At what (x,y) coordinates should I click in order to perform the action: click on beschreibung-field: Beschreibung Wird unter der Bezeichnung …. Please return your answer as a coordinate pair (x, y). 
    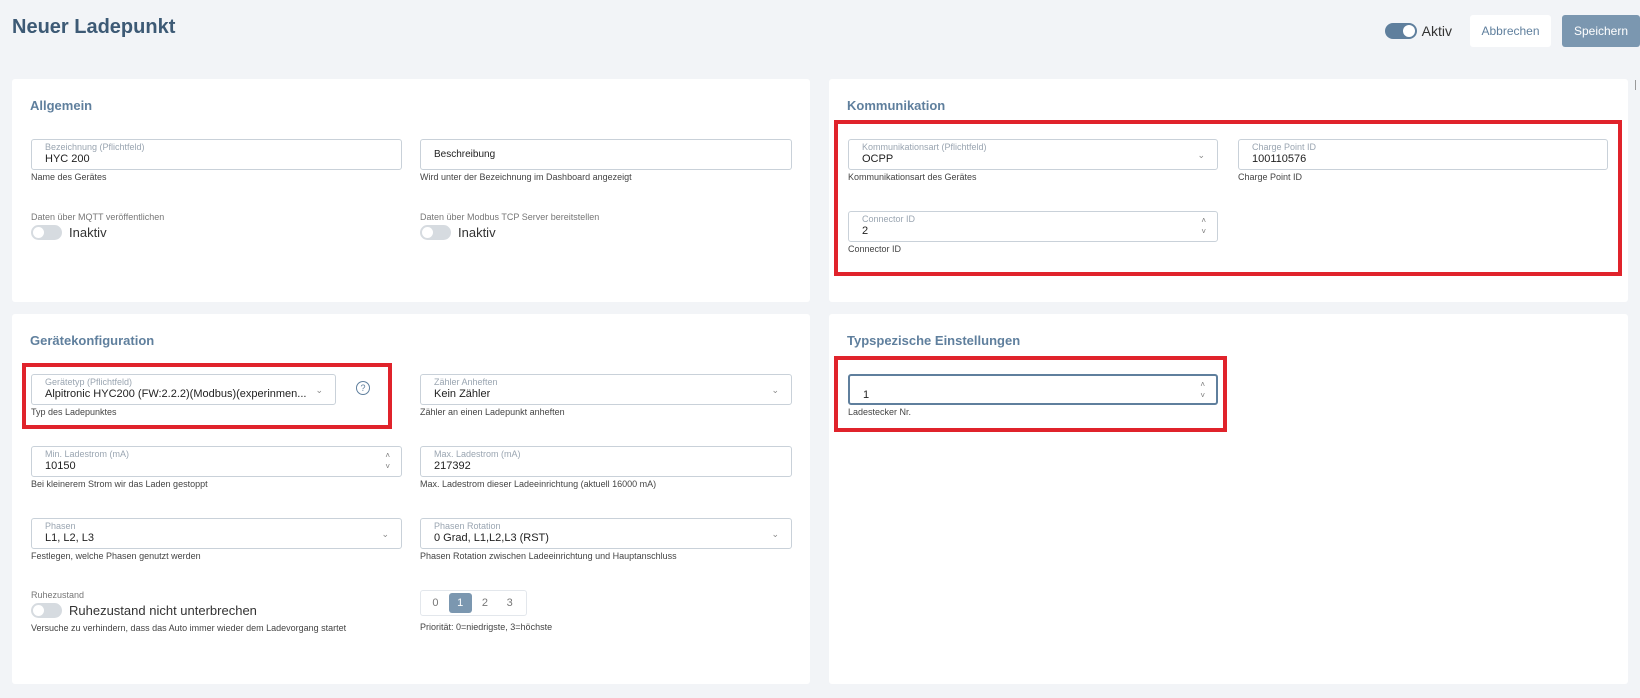
    Looking at the image, I should click on (606, 162).